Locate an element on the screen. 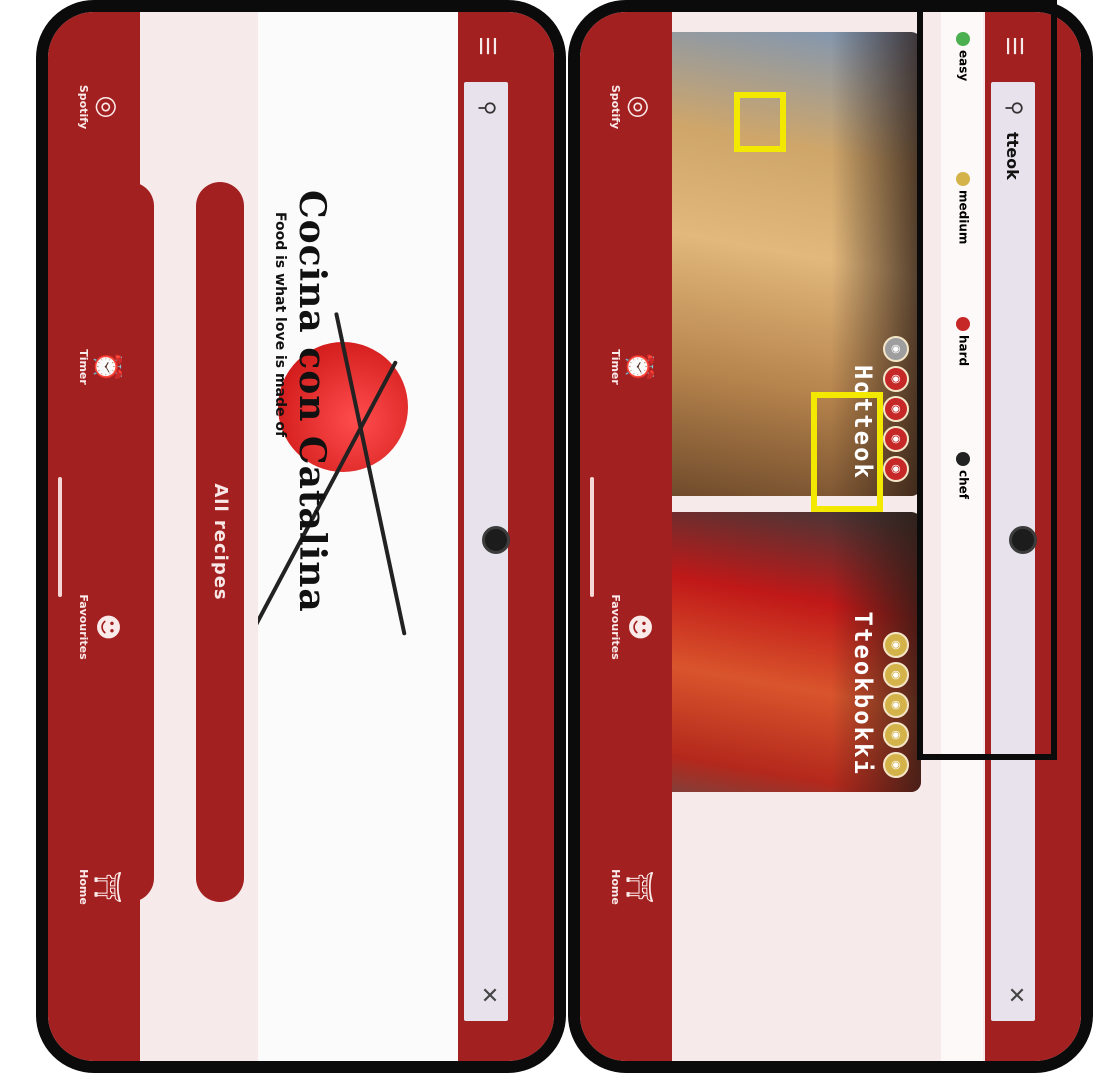 This screenshot has height=1073, width=1097. highlight-search-query is located at coordinates (760, 122).